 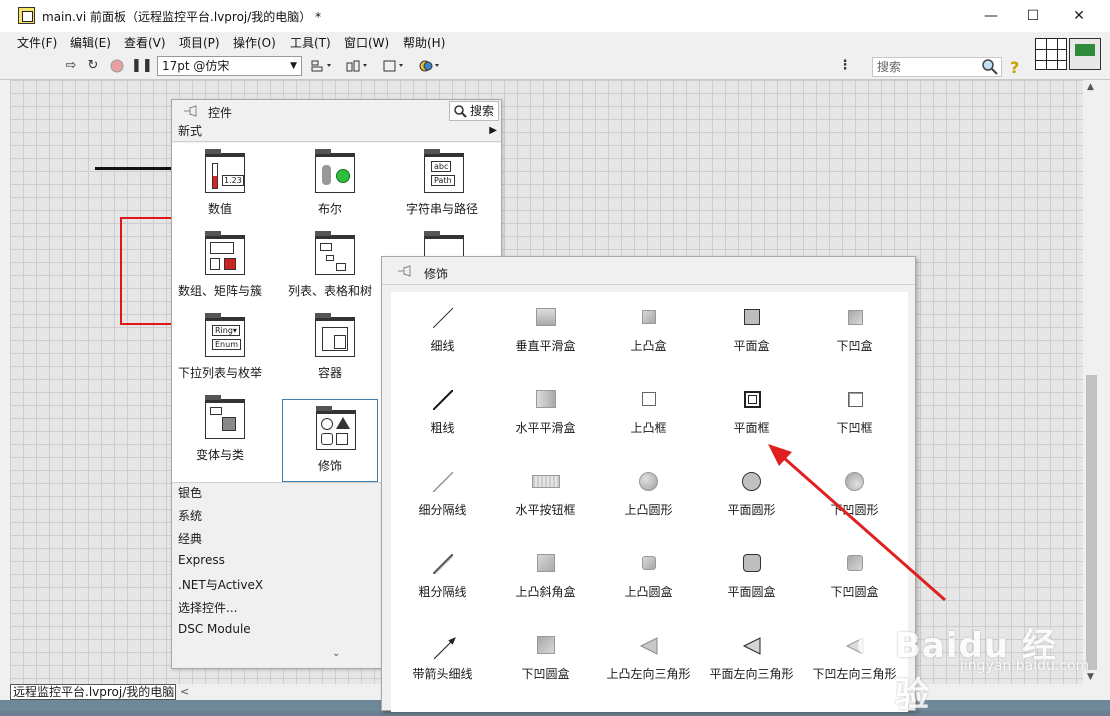 I want to click on deco-horizontal-smooth-box: 水平平滑盒, so click(x=545, y=415).